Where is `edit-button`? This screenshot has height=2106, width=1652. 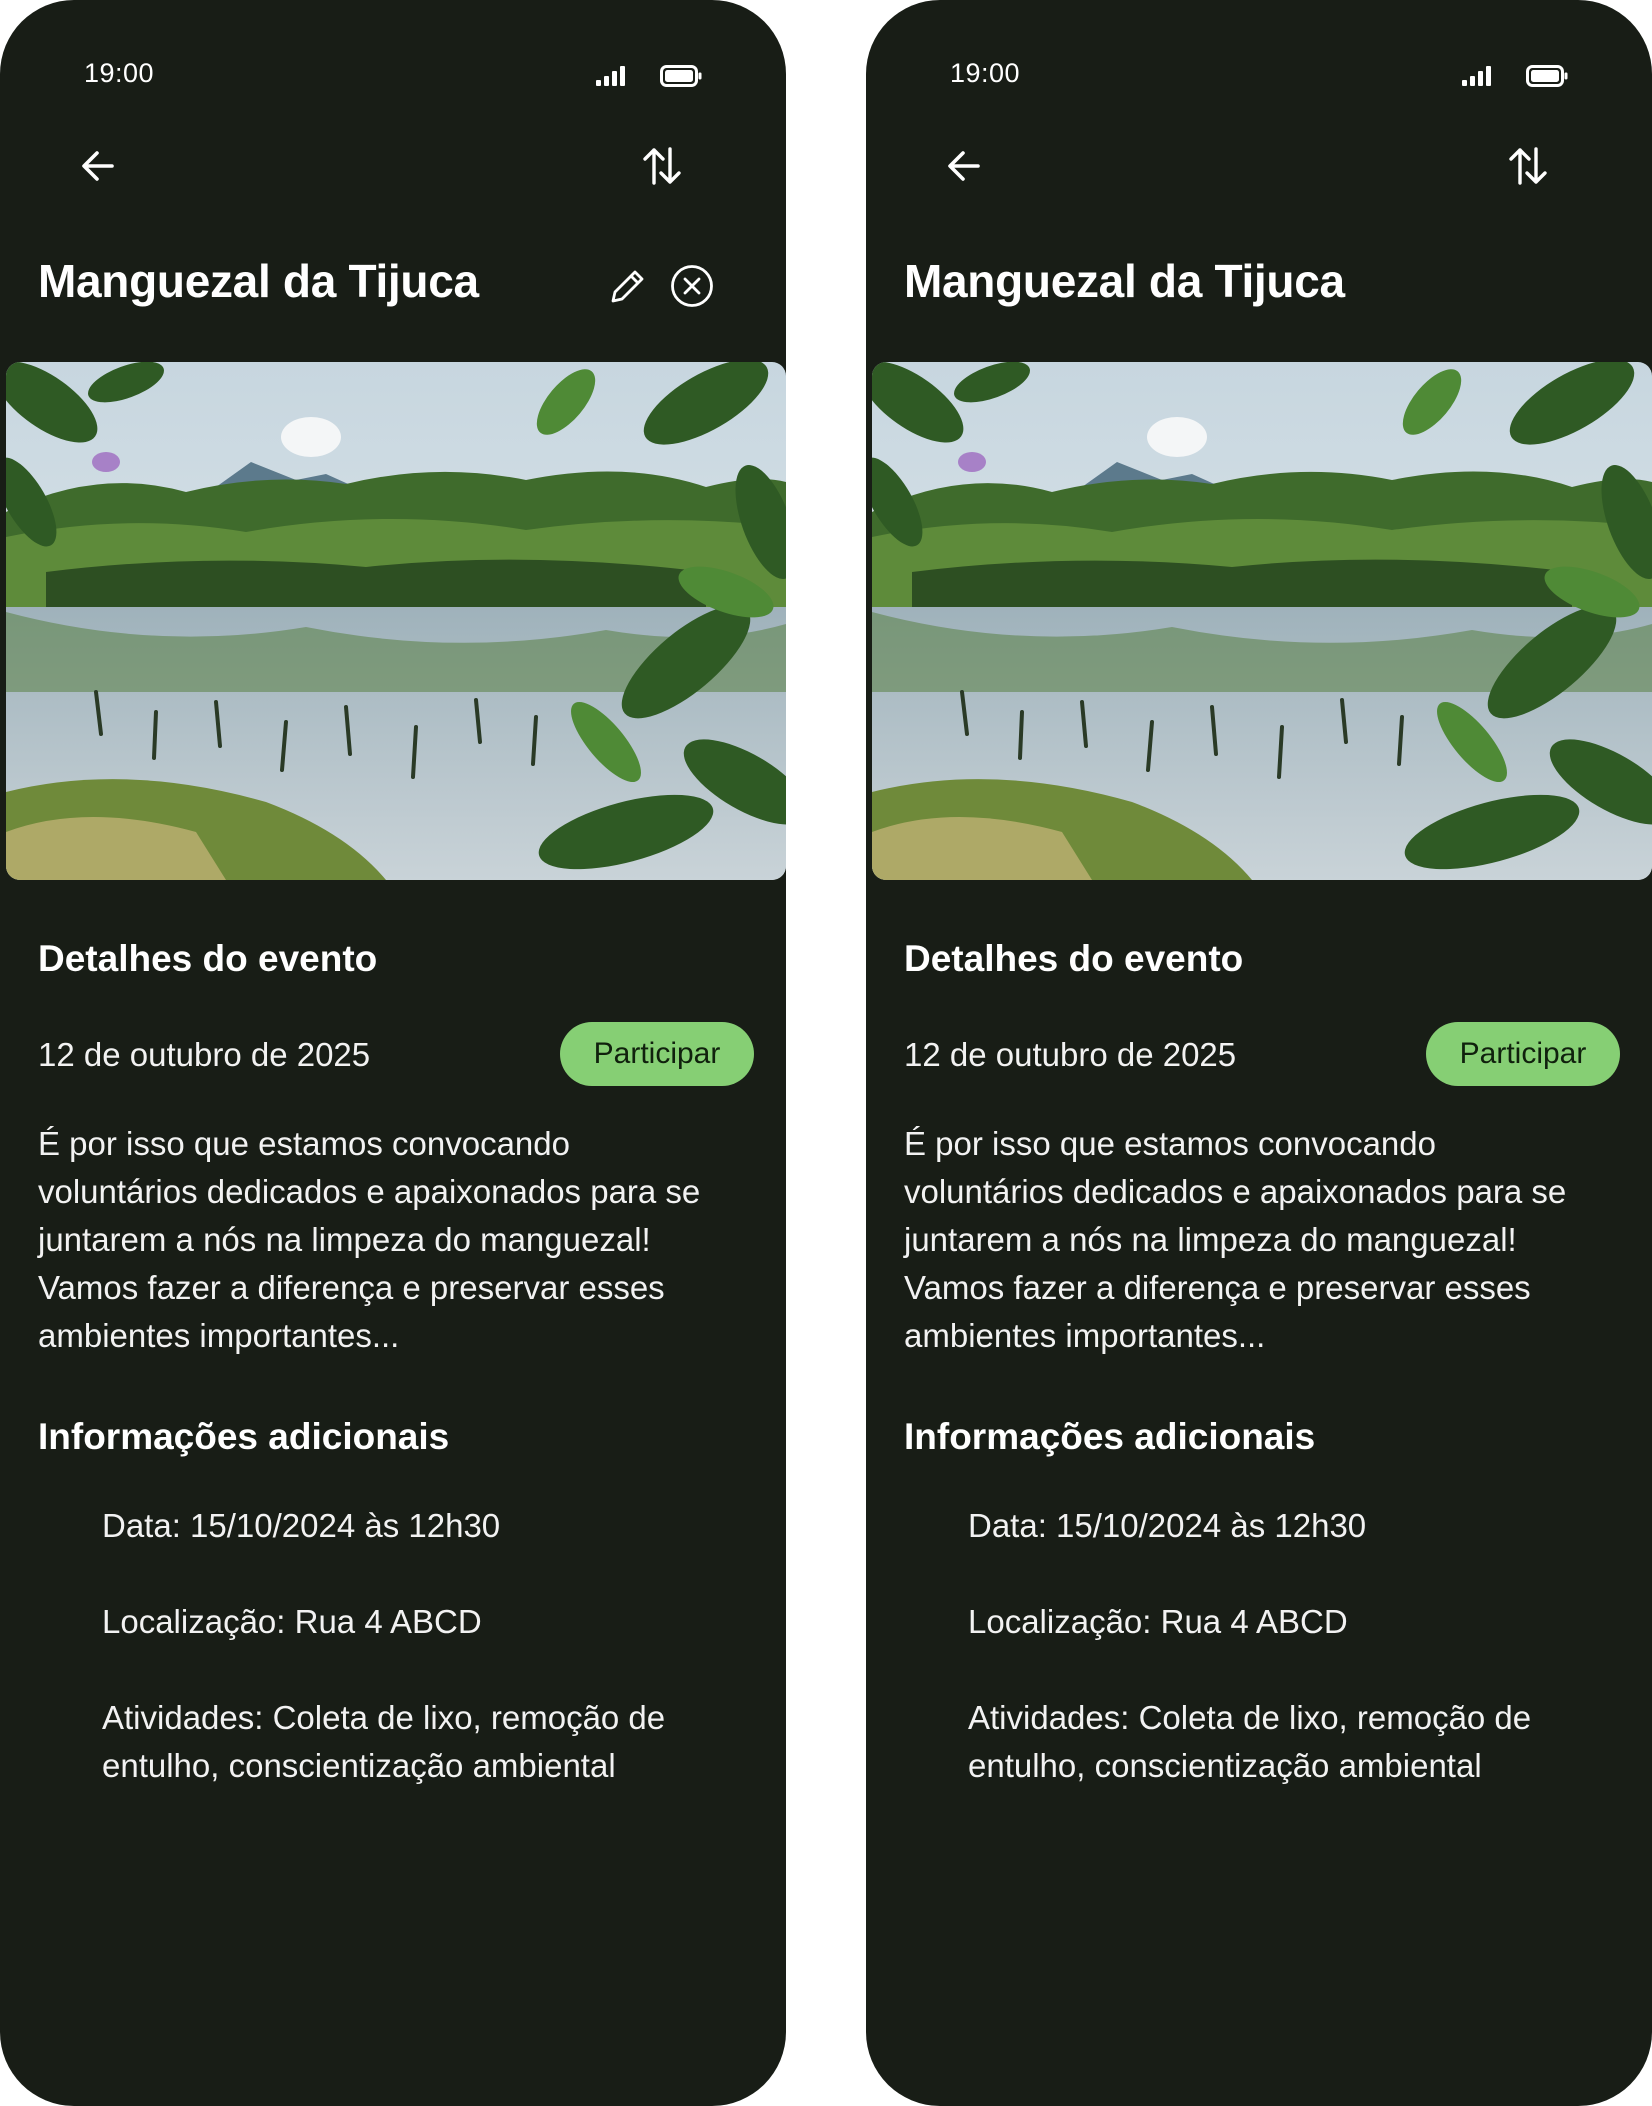
edit-button is located at coordinates (628, 286).